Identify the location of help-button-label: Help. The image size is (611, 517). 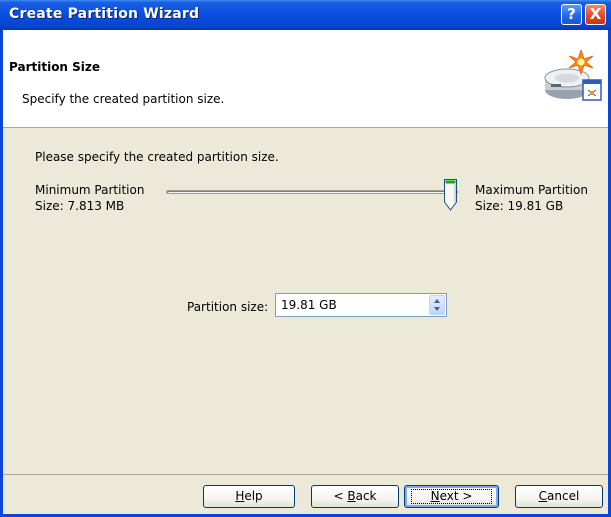
(249, 496).